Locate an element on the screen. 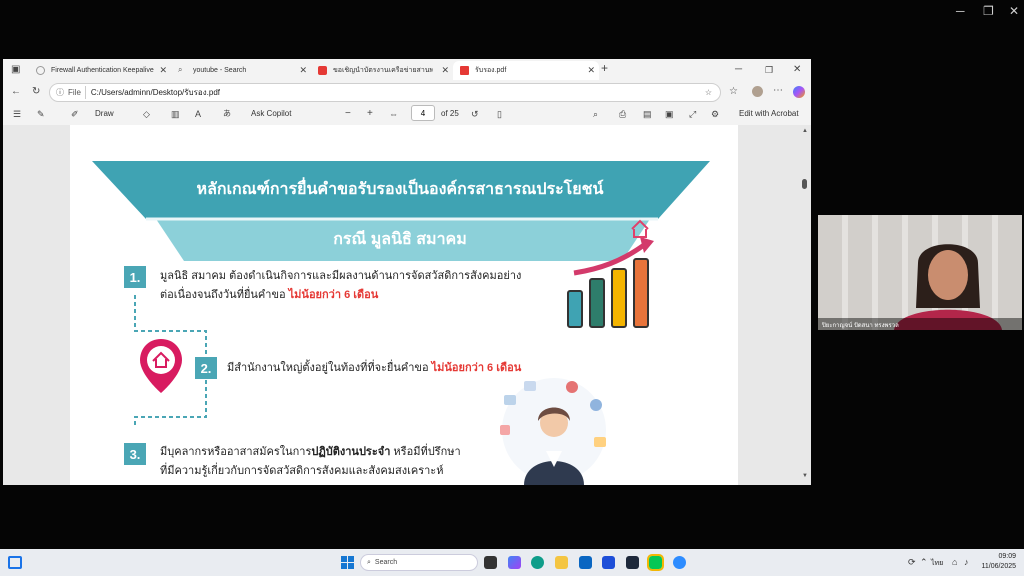  taskbar: ⌕ Search ⟳ ⌃ ไทย ⌂ ♪ 09:09 11/06/2025 is located at coordinates (512, 562).